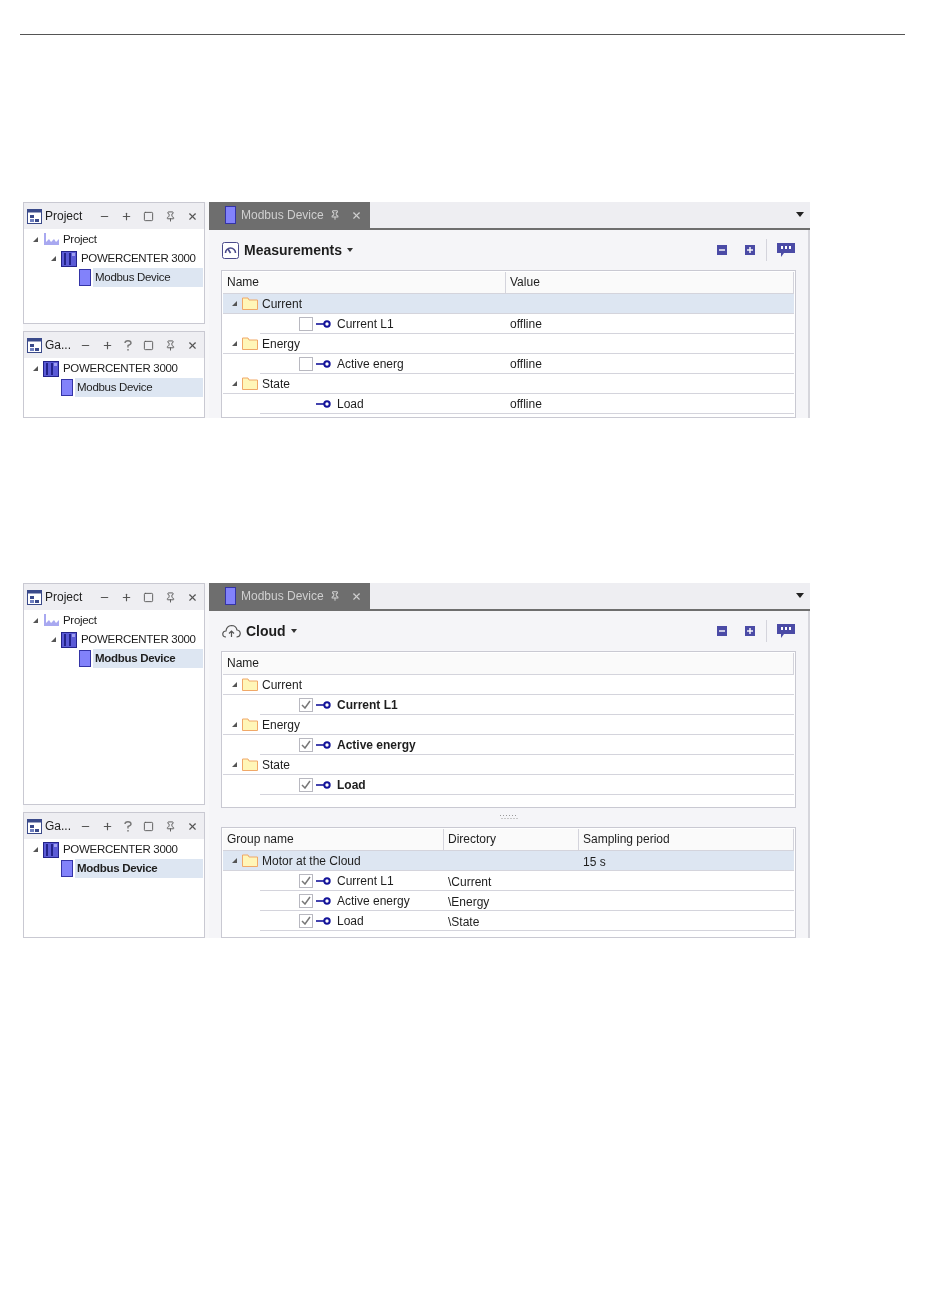 The width and height of the screenshot is (950, 1301). Describe the element at coordinates (527, 921) in the screenshot. I see `table-row: Load \State` at that location.